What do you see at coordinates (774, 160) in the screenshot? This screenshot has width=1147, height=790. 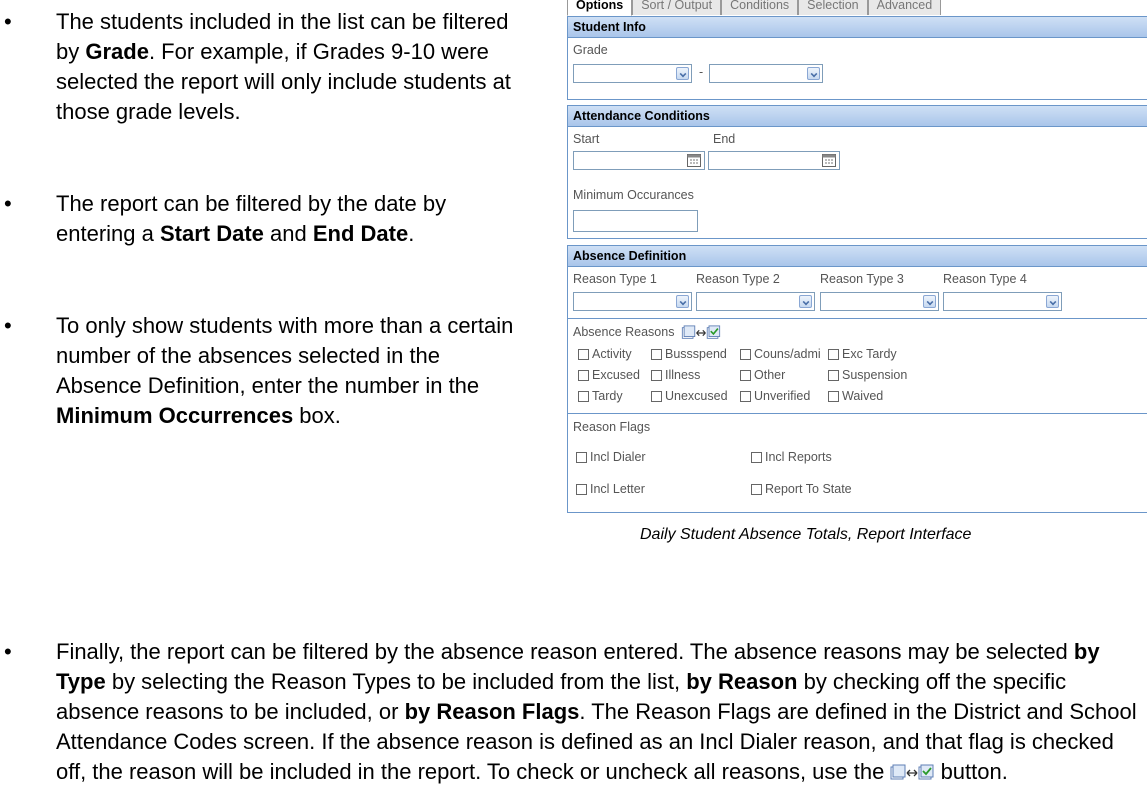 I see `end-date-input` at bounding box center [774, 160].